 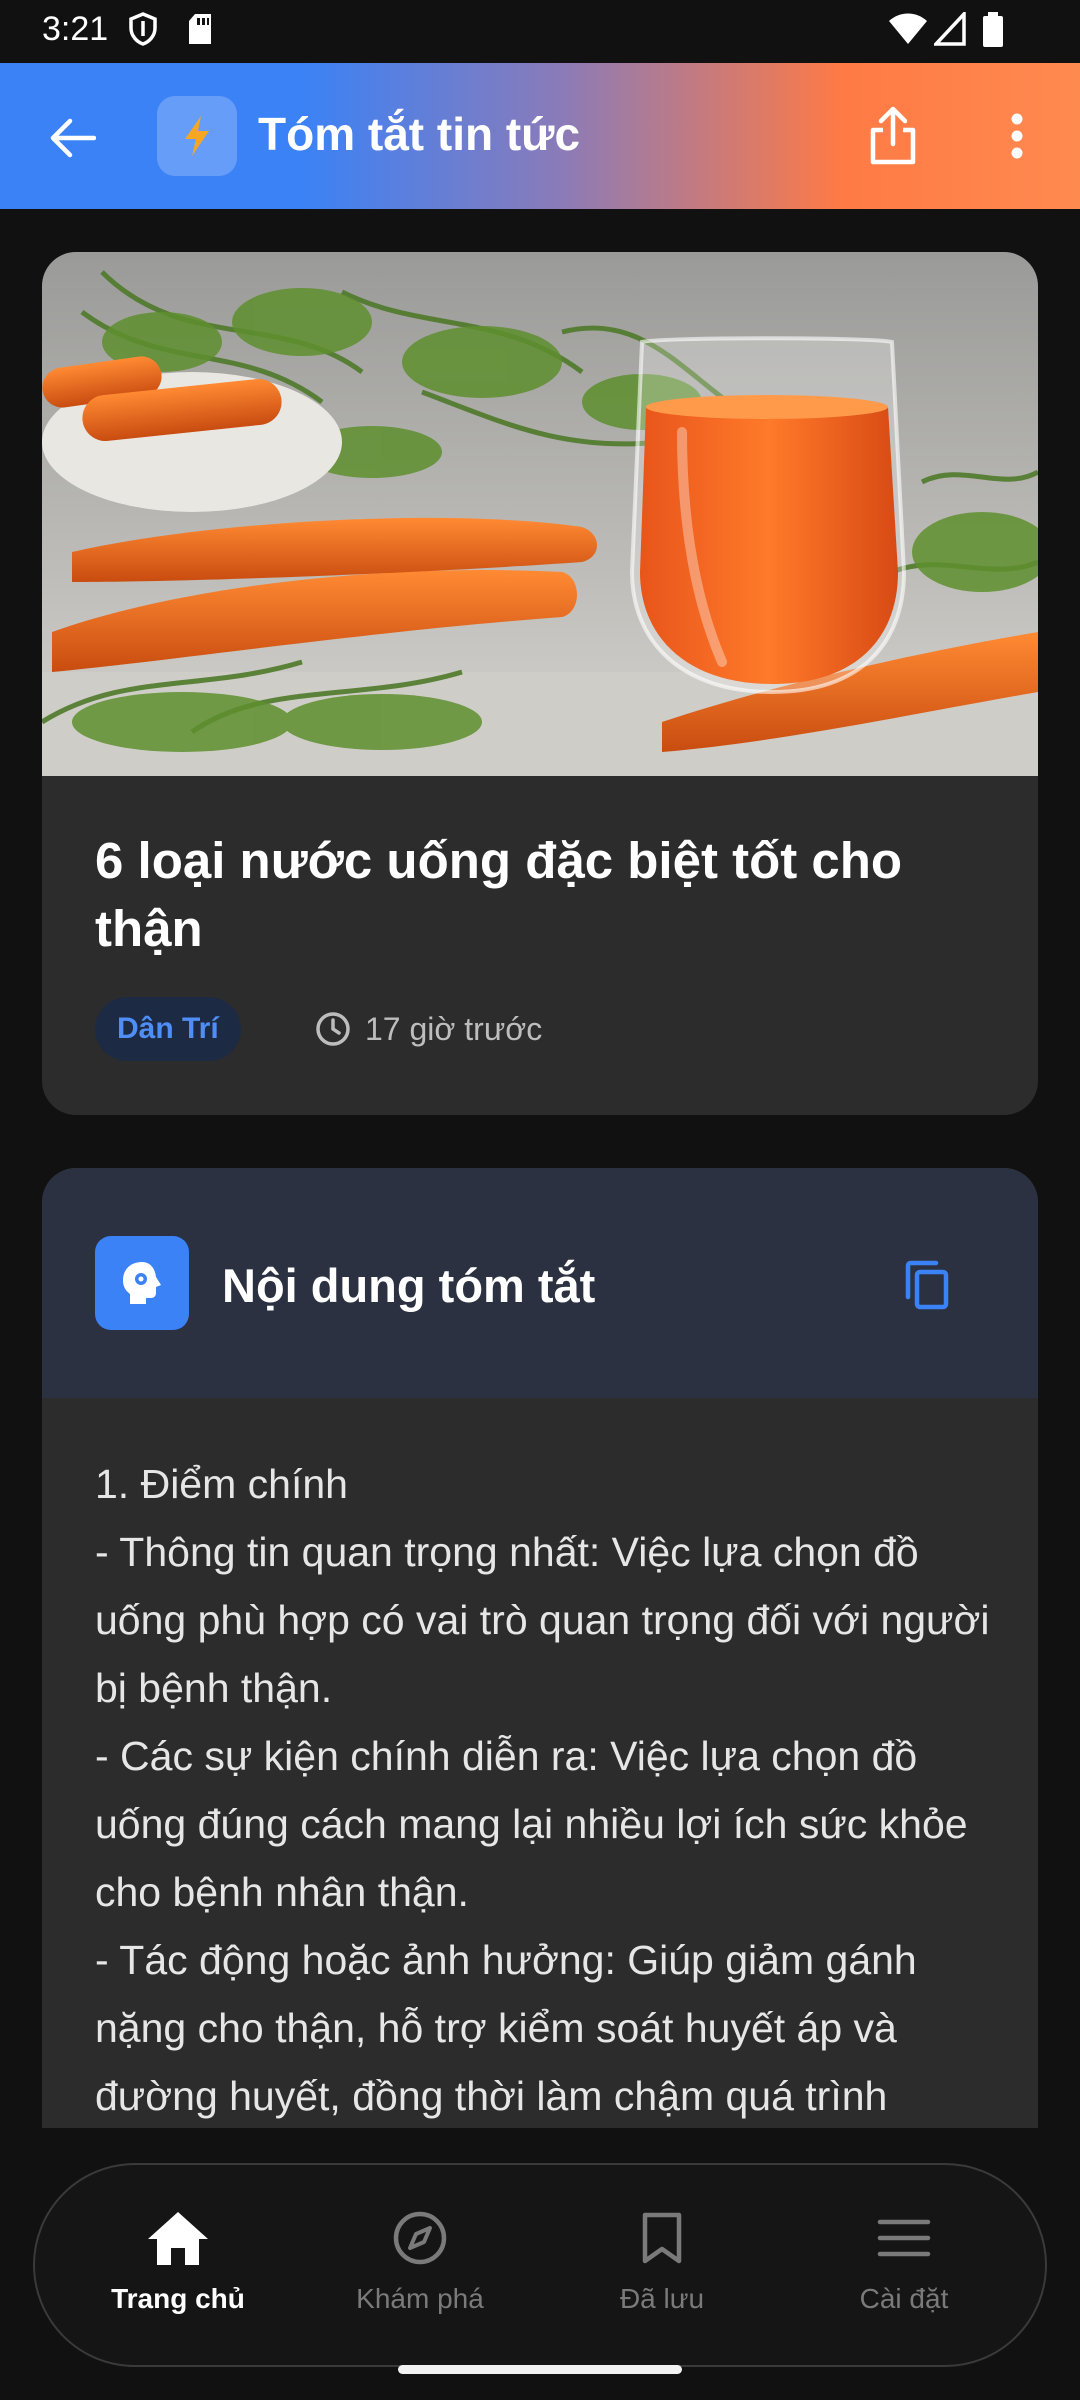 What do you see at coordinates (454, 1028) in the screenshot?
I see `time-ago-text: 17 giờ trước` at bounding box center [454, 1028].